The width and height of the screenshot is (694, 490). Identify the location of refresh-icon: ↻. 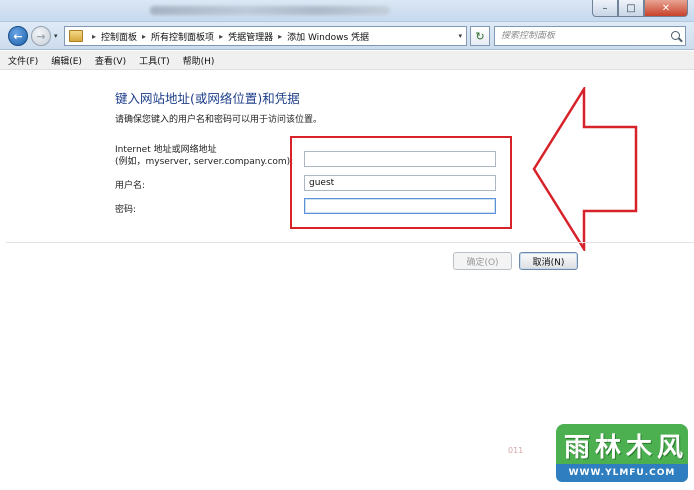
(480, 36).